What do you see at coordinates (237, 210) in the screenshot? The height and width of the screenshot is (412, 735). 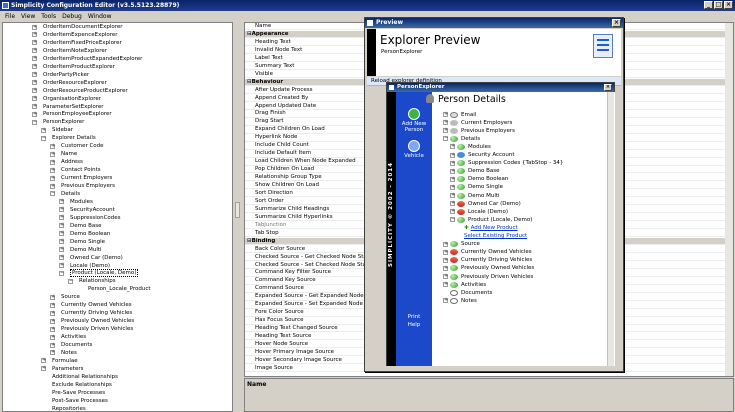 I see `scrollbar-thumb` at bounding box center [237, 210].